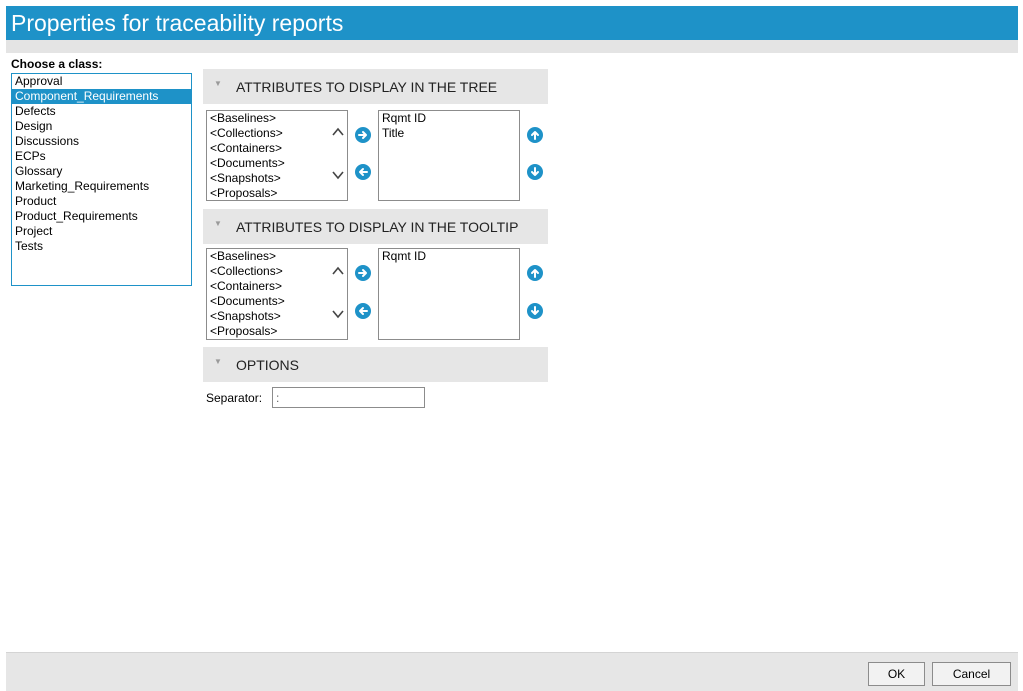 This screenshot has width=1023, height=691. Describe the element at coordinates (101, 81) in the screenshot. I see `class-item-approval: Approval` at that location.